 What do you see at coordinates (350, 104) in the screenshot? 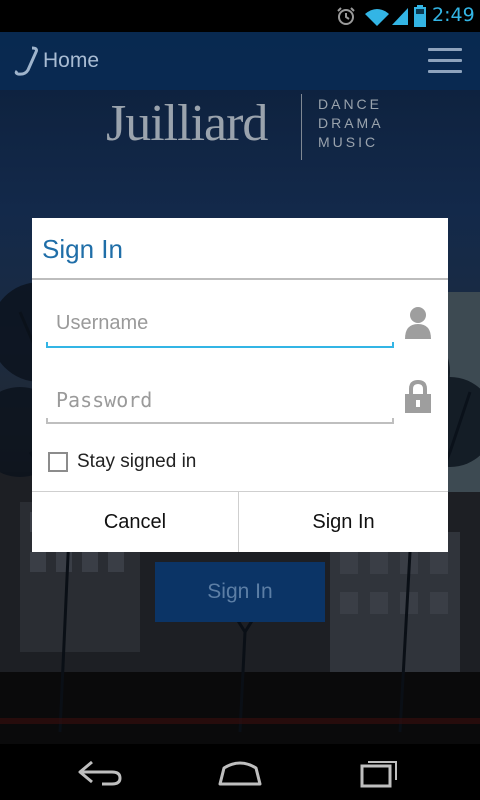
I see `logo-line-dance: DANCE` at bounding box center [350, 104].